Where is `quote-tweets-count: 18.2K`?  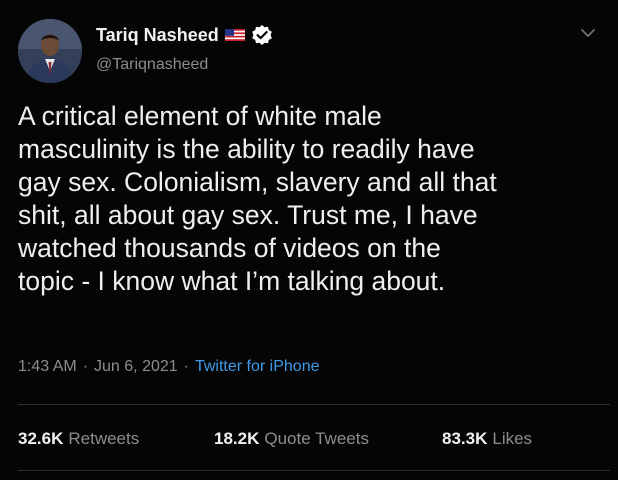 quote-tweets-count: 18.2K is located at coordinates (237, 438).